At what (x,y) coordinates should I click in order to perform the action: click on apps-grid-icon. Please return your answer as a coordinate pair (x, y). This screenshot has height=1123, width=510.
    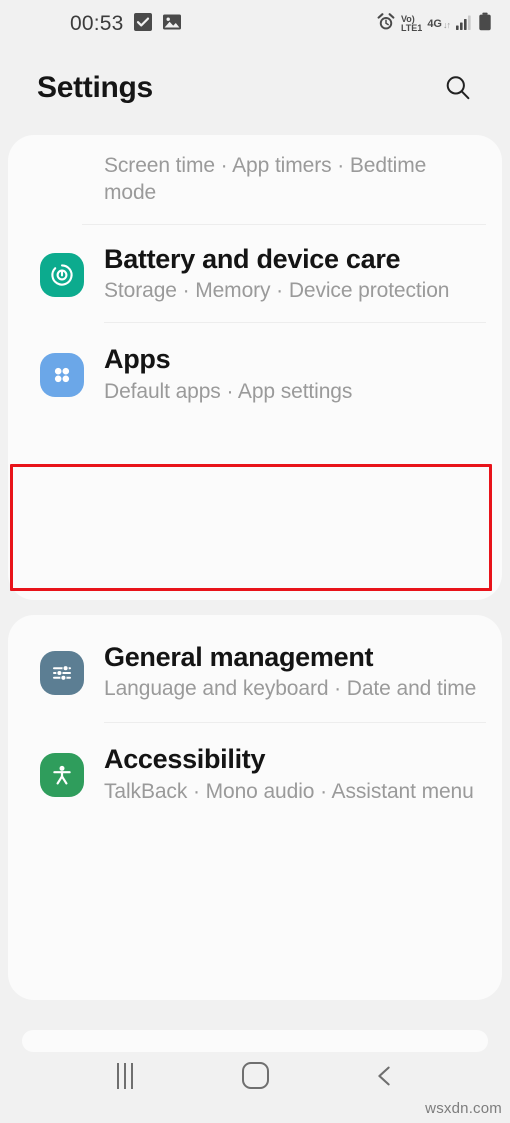
    Looking at the image, I should click on (62, 375).